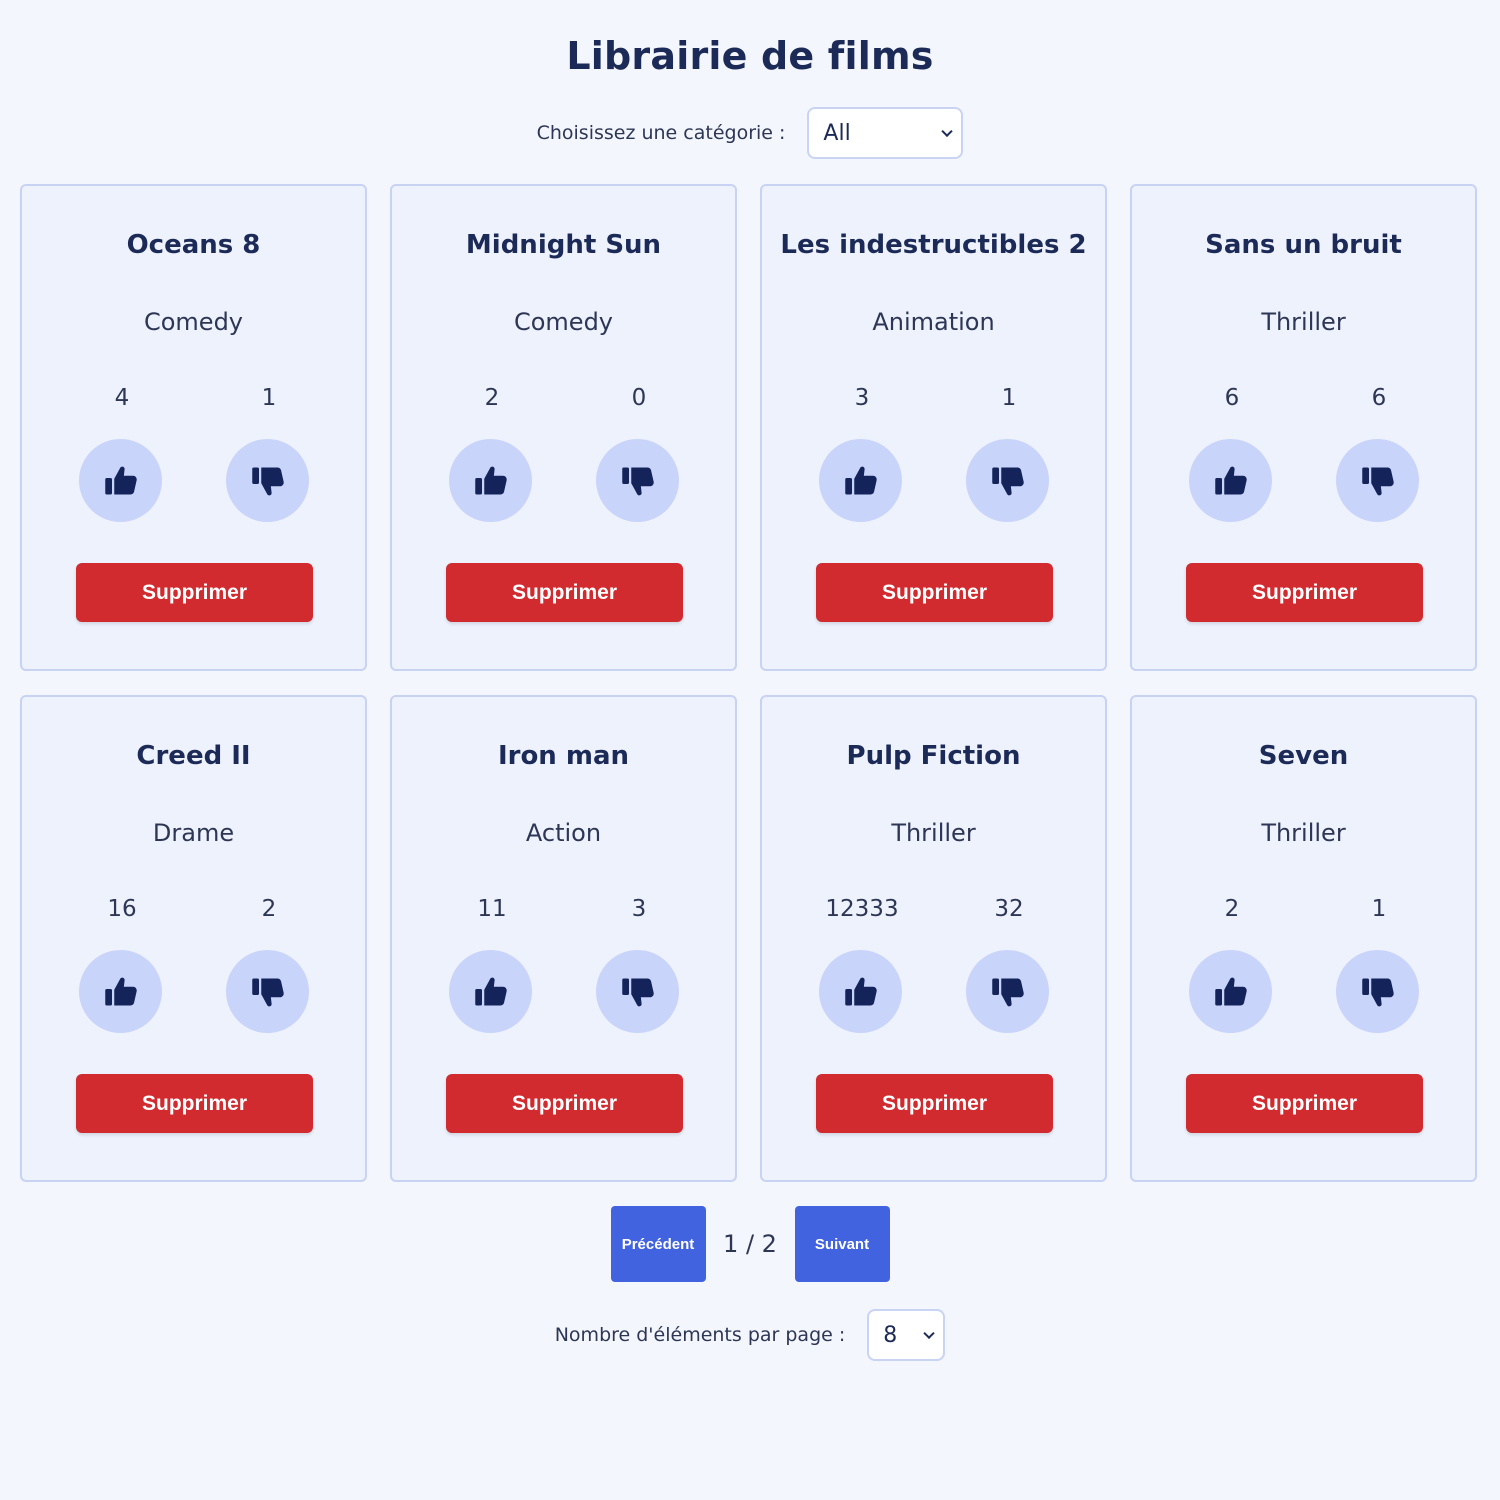 This screenshot has height=1500, width=1500. I want to click on category-select-value: All, so click(837, 133).